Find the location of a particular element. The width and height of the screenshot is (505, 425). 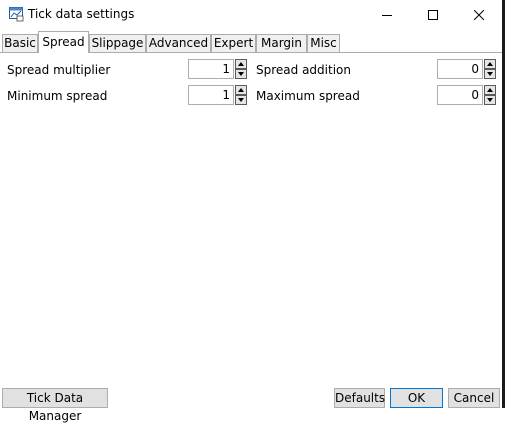

tab-expert: Expert is located at coordinates (233, 43).